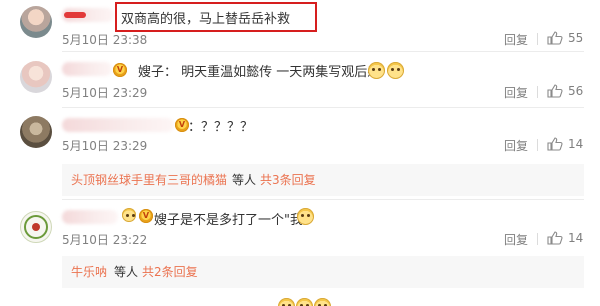  What do you see at coordinates (170, 272) in the screenshot?
I see `subreply-count-link: 共2条回复` at bounding box center [170, 272].